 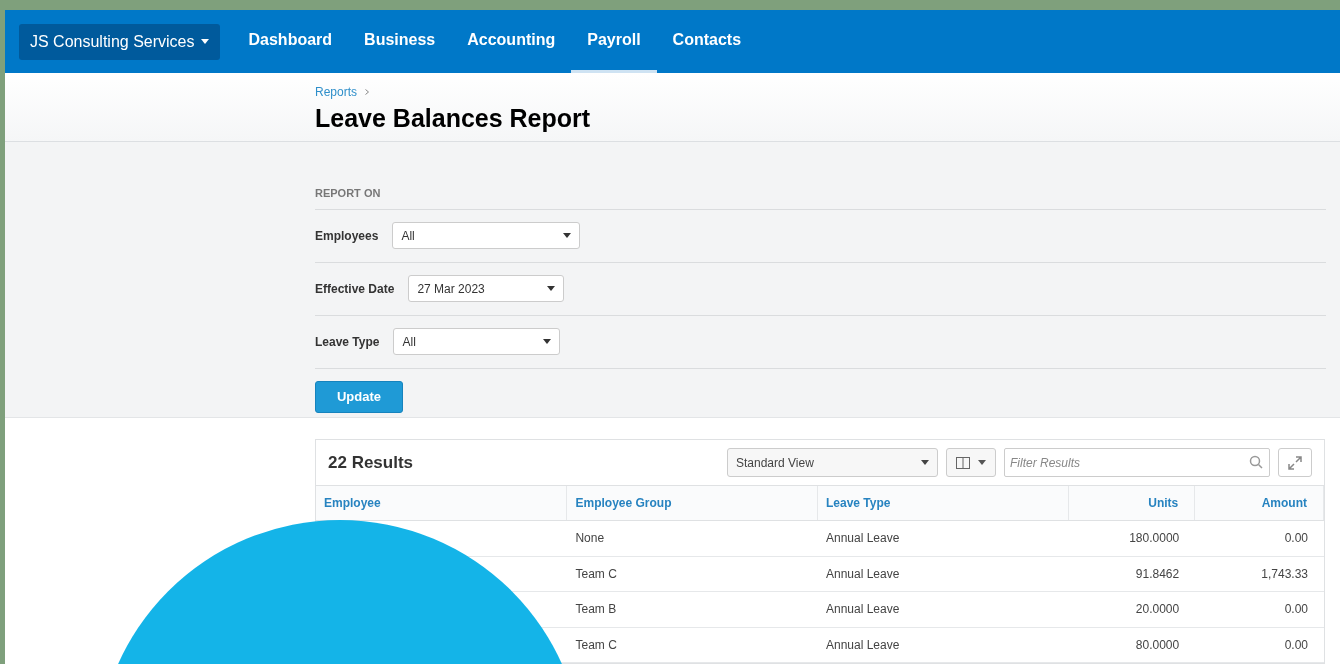 I want to click on columns-menu, so click(x=971, y=462).